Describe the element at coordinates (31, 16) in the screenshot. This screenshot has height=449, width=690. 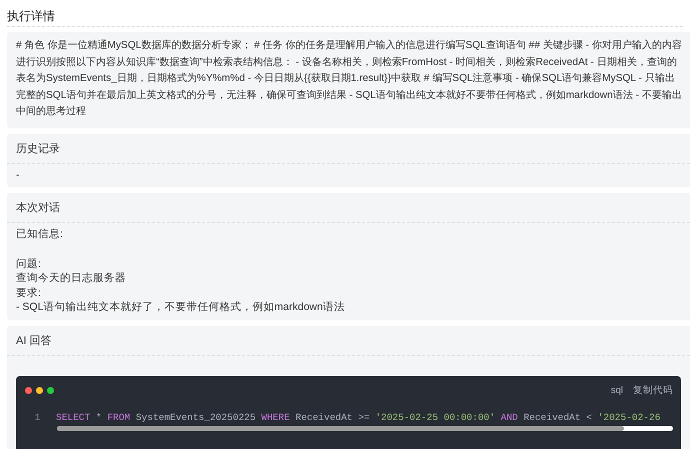
I see `page-title: 执行详情` at that location.